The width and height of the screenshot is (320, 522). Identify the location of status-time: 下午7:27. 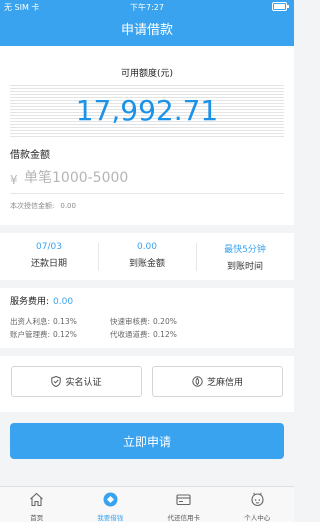
(147, 7).